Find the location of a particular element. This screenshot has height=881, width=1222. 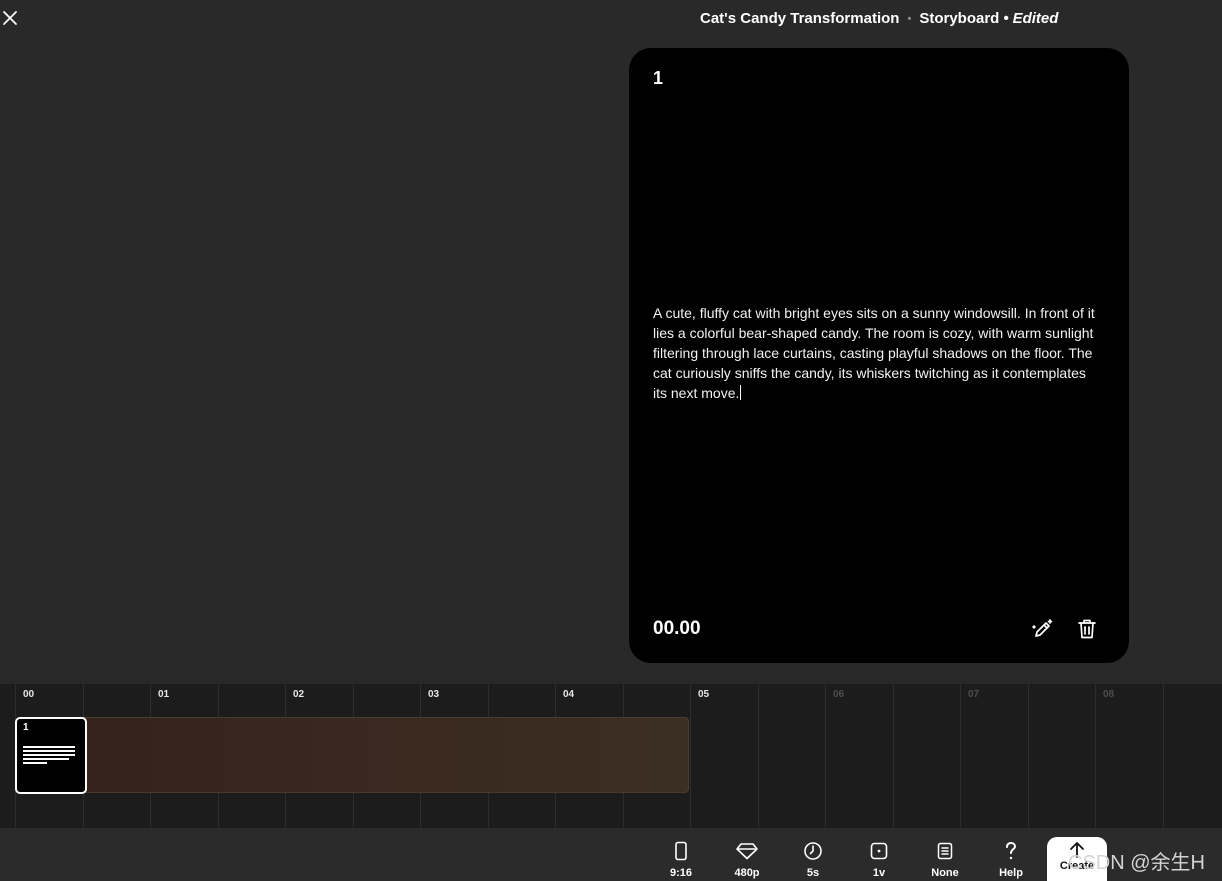

ruler-tick-label: 02 is located at coordinates (299, 694).